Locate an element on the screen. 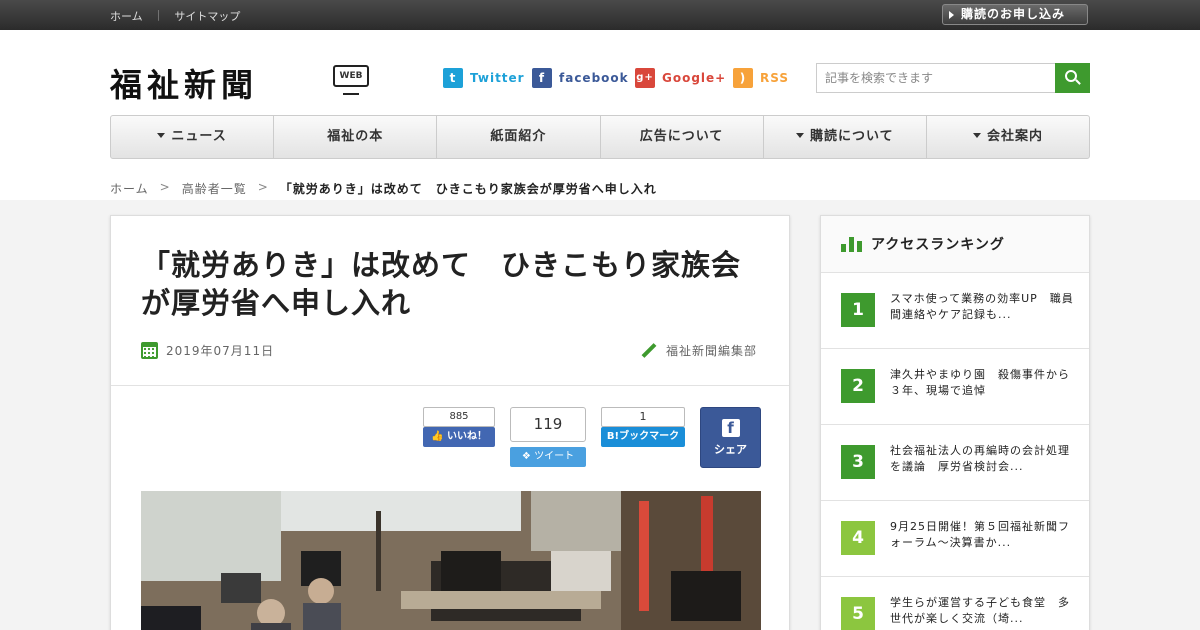 This screenshot has width=1200, height=630. nav-item-books: 福祉の本 is located at coordinates (356, 137).